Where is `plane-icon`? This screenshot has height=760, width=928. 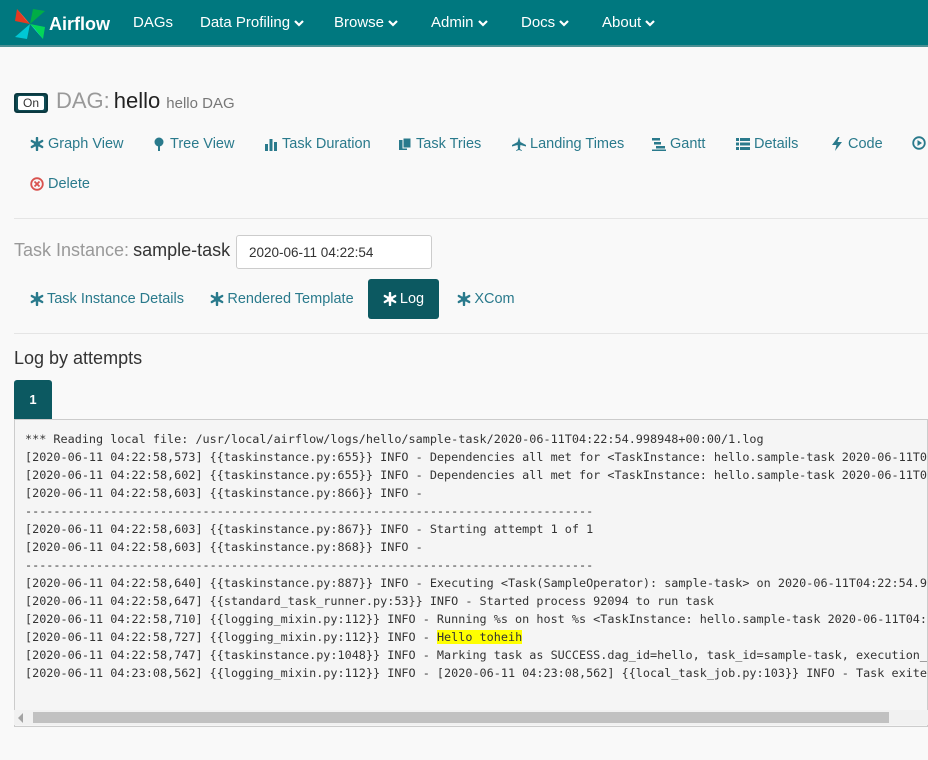
plane-icon is located at coordinates (519, 144).